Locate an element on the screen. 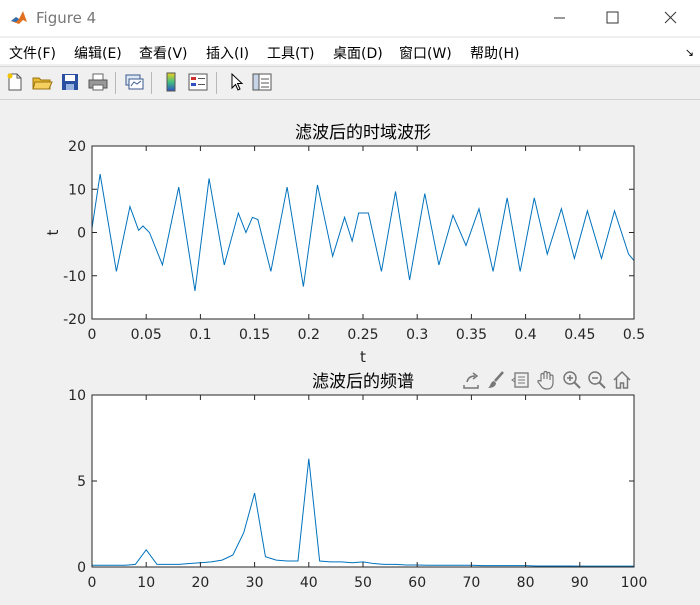  y-tick-label: -10 is located at coordinates (74, 277).